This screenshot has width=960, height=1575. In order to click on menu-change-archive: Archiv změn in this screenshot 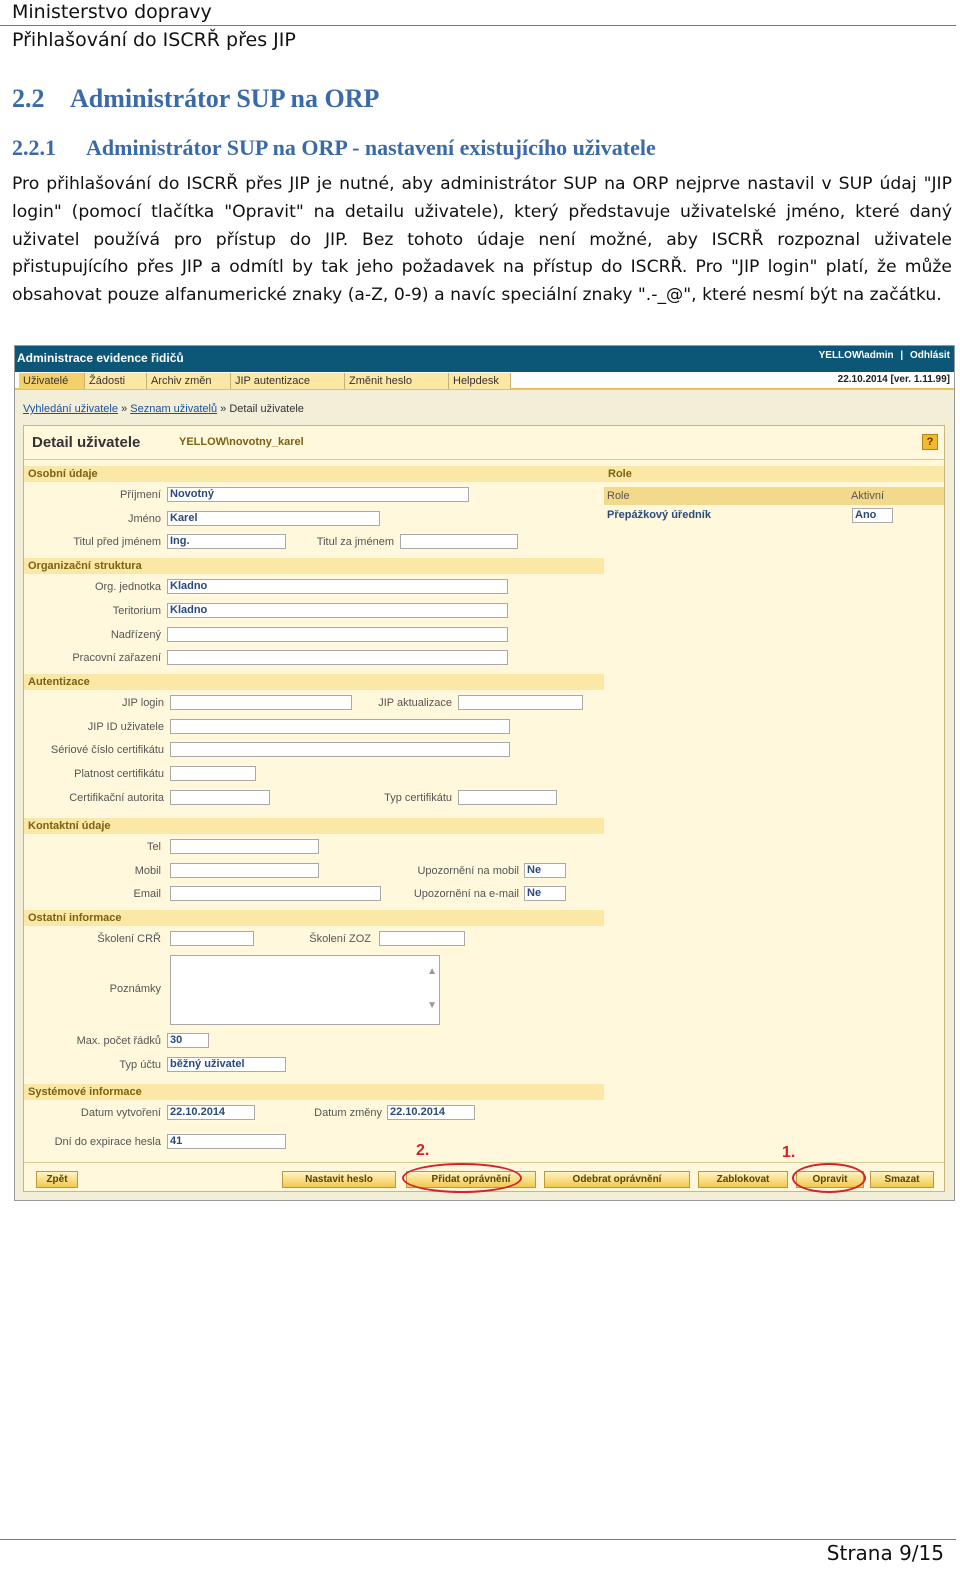, I will do `click(189, 381)`.